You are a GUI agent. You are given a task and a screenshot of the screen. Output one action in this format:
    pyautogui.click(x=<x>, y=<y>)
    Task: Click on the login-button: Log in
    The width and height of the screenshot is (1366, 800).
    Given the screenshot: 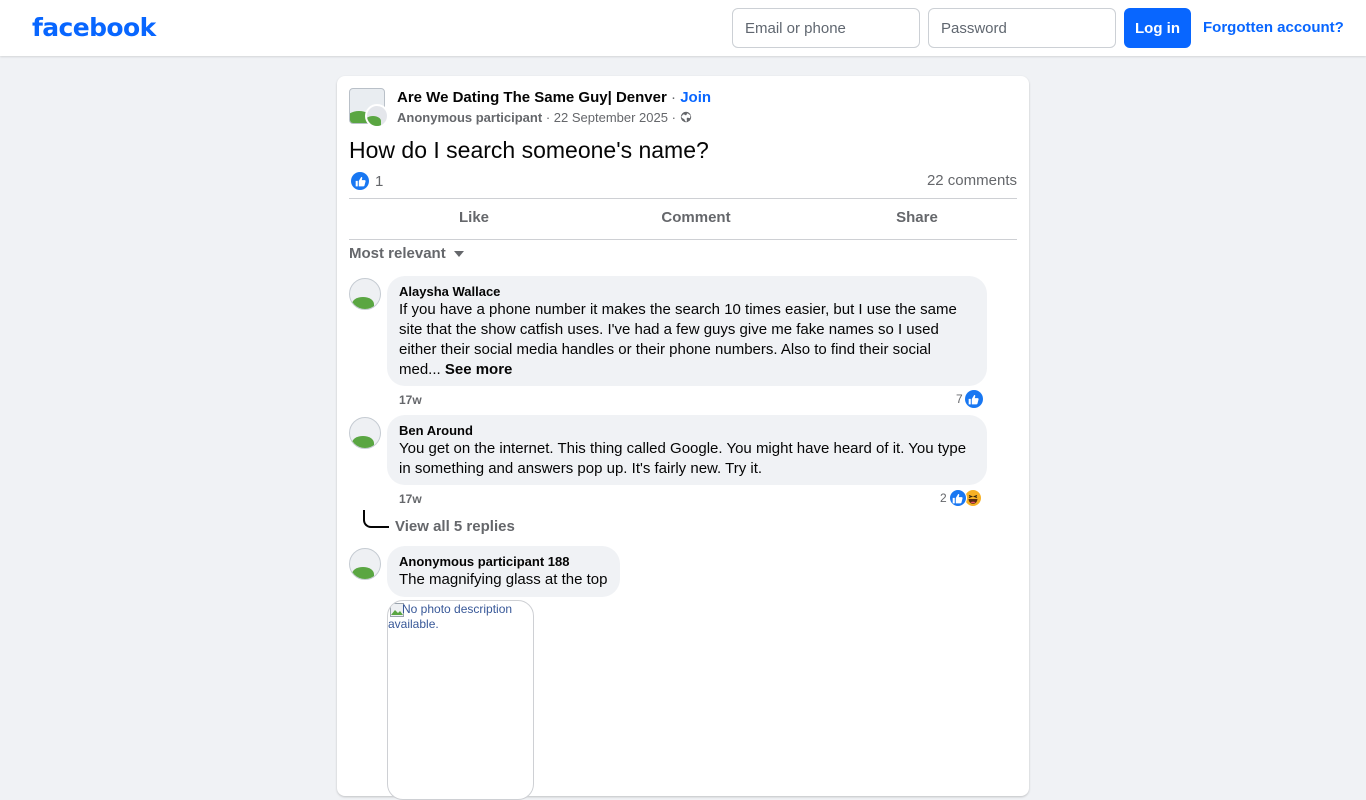 What is the action you would take?
    pyautogui.click(x=1157, y=28)
    